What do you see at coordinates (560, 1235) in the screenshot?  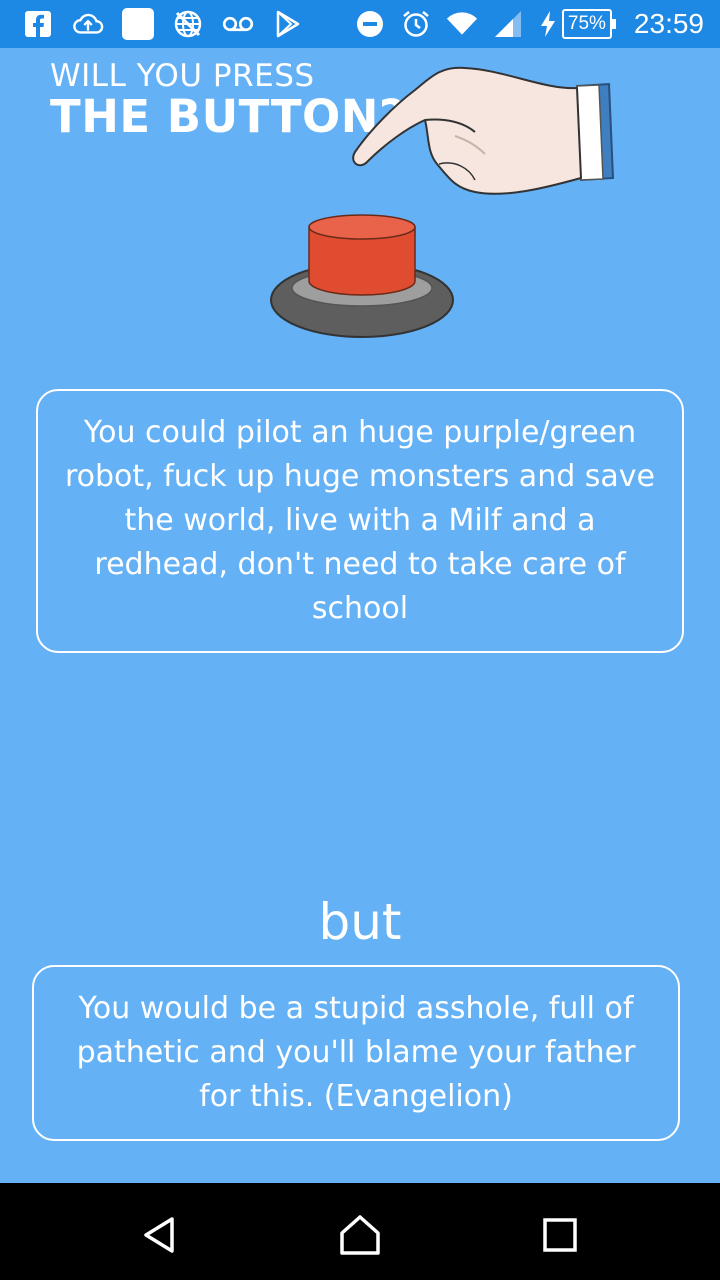 I see `recents-icon` at bounding box center [560, 1235].